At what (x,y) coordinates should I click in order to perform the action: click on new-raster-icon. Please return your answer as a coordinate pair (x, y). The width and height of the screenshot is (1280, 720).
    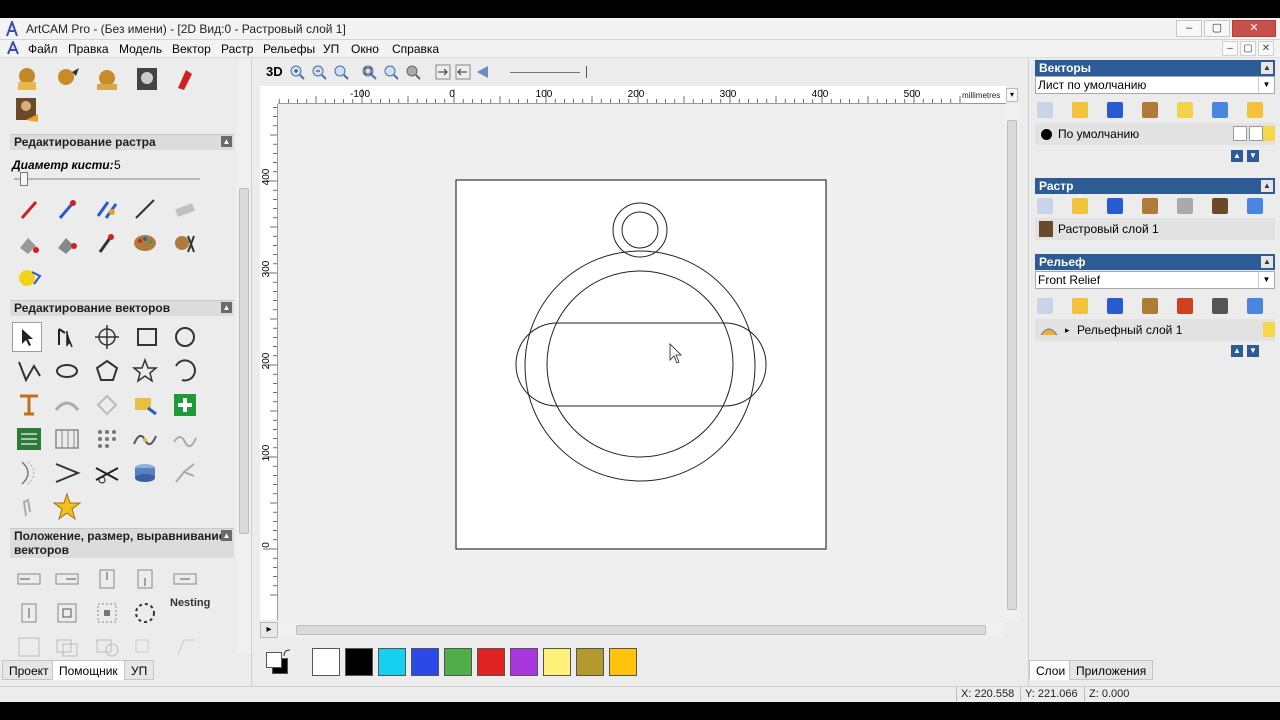
    Looking at the image, I should click on (1045, 206).